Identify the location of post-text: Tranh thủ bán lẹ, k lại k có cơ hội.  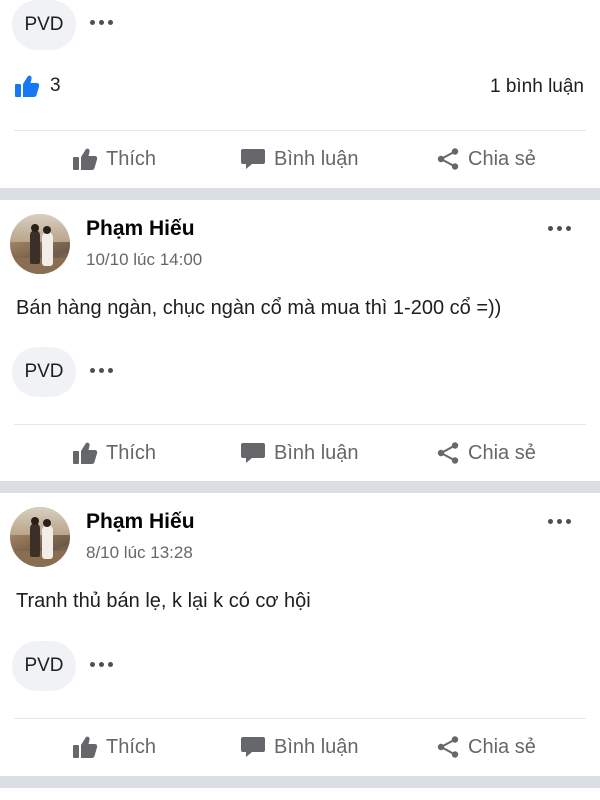
(163, 601).